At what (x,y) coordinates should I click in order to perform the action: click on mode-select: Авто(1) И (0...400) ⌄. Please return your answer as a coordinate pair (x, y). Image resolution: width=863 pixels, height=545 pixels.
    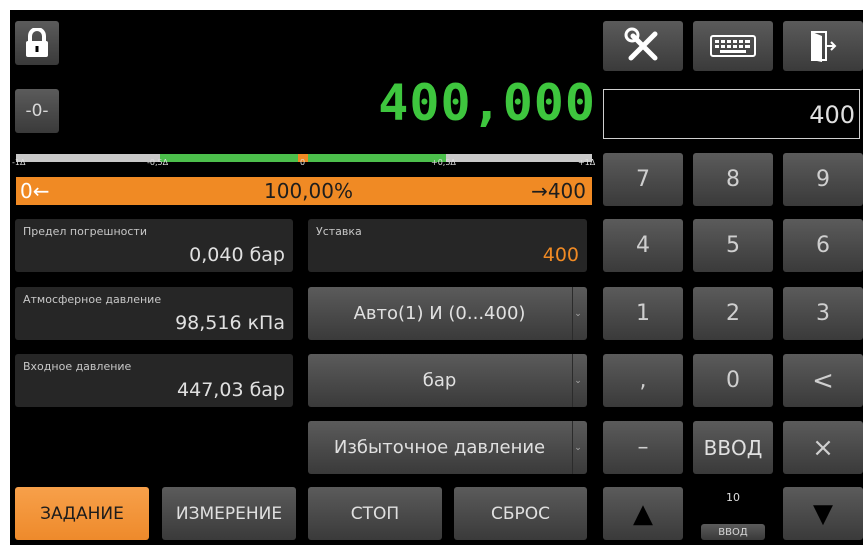
    Looking at the image, I should click on (447, 313).